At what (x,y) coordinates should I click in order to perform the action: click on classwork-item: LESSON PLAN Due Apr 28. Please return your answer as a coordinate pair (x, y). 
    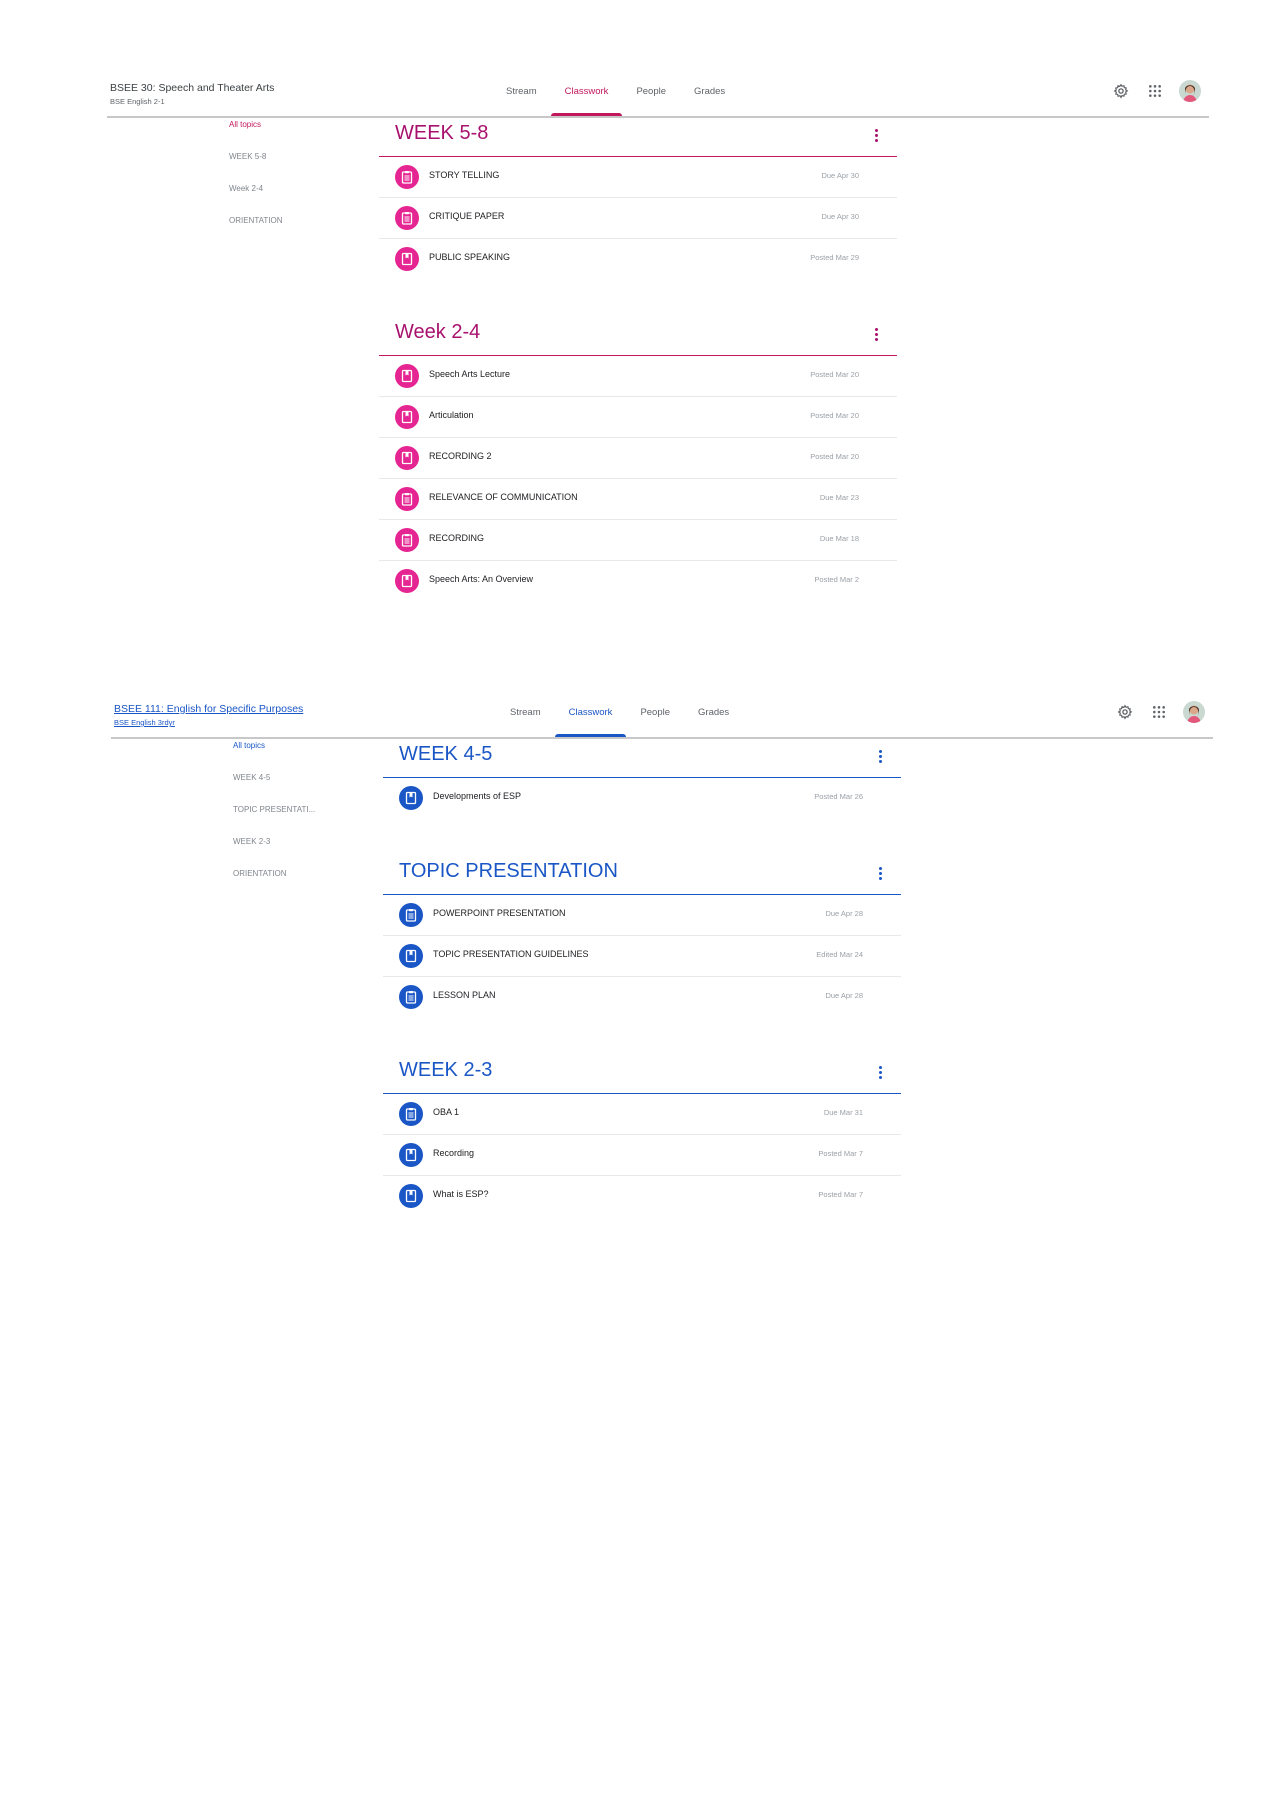
    Looking at the image, I should click on (642, 997).